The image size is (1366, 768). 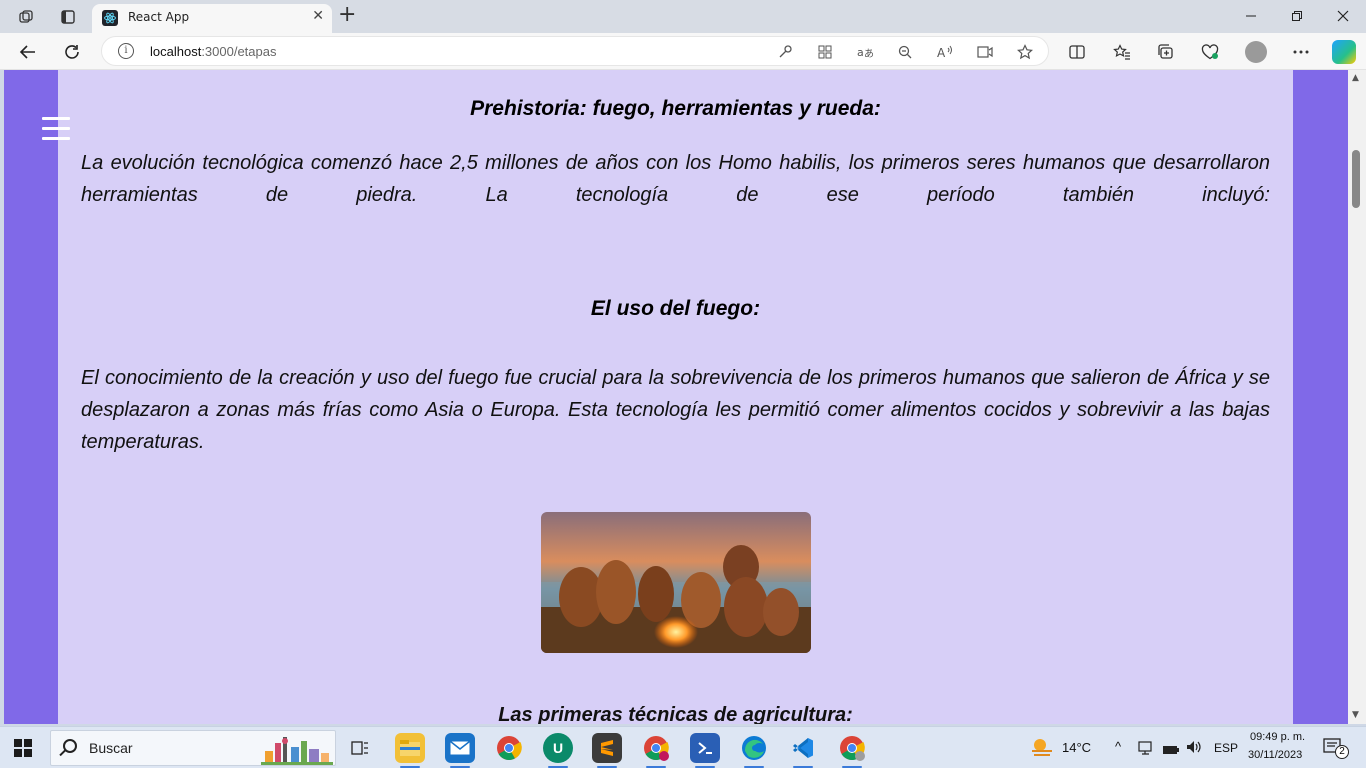 What do you see at coordinates (111, 748) in the screenshot?
I see `search-placeholder: Buscar` at bounding box center [111, 748].